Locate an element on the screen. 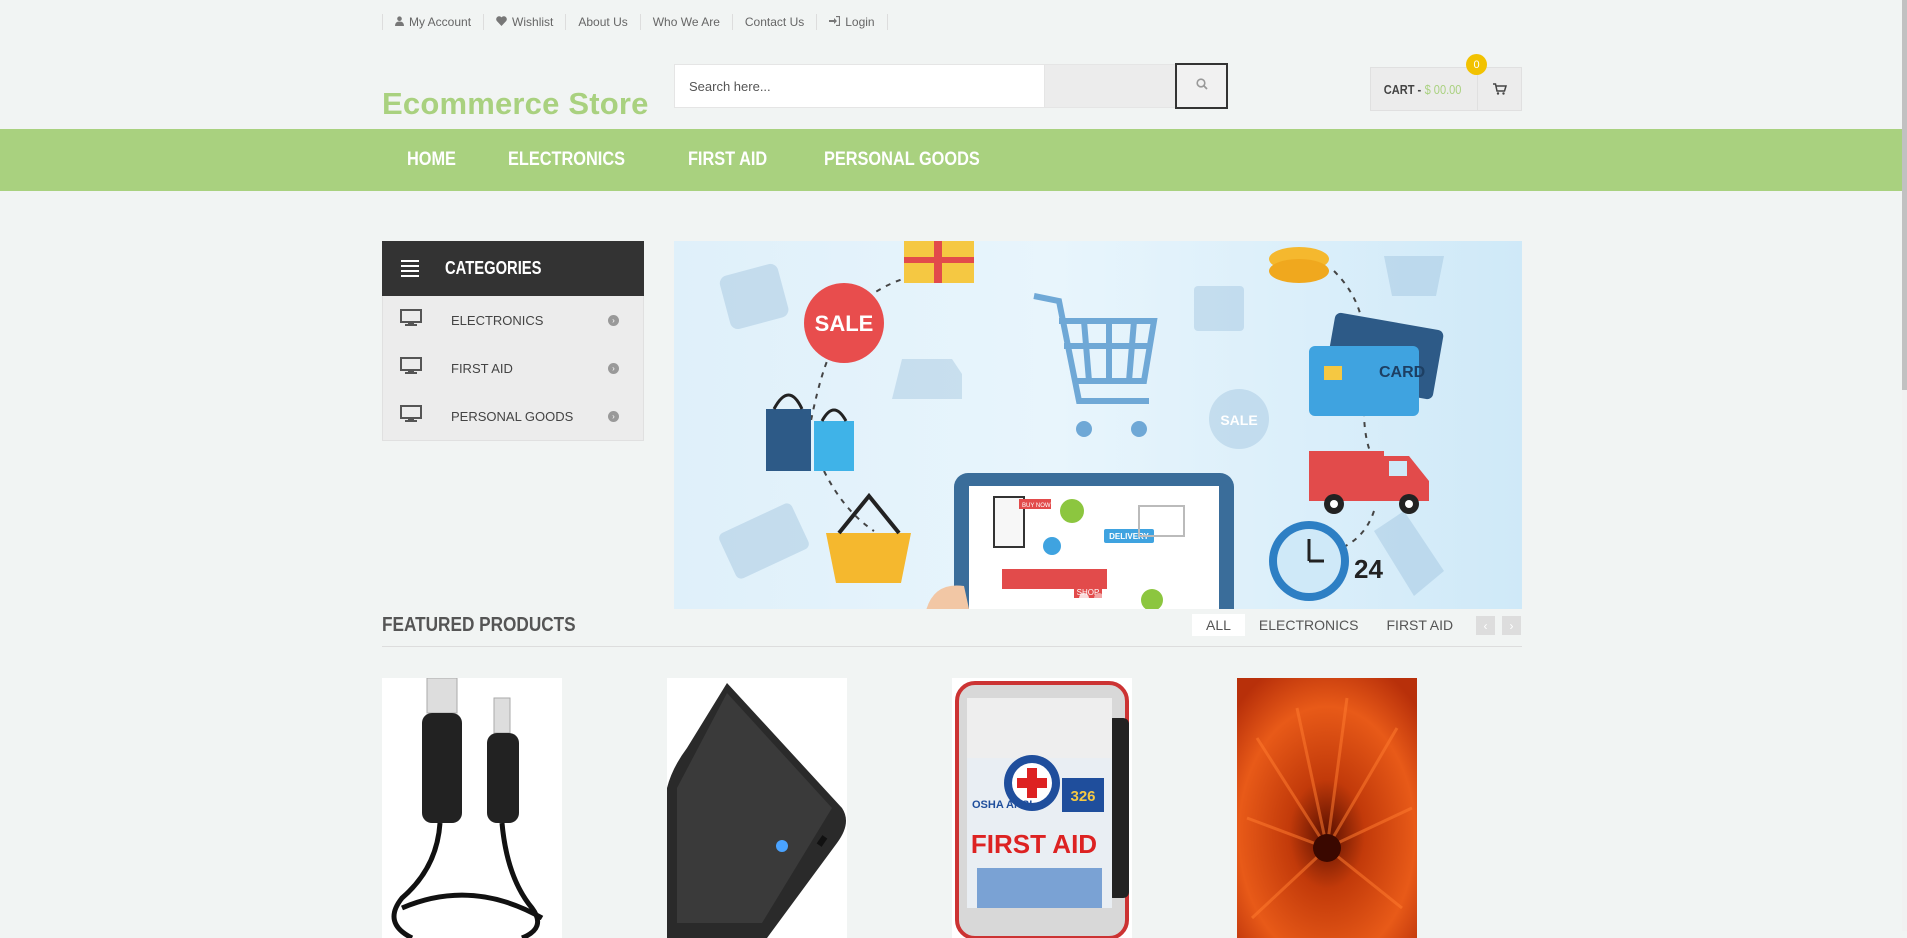 The width and height of the screenshot is (1907, 938). money-icon is located at coordinates (764, 541).